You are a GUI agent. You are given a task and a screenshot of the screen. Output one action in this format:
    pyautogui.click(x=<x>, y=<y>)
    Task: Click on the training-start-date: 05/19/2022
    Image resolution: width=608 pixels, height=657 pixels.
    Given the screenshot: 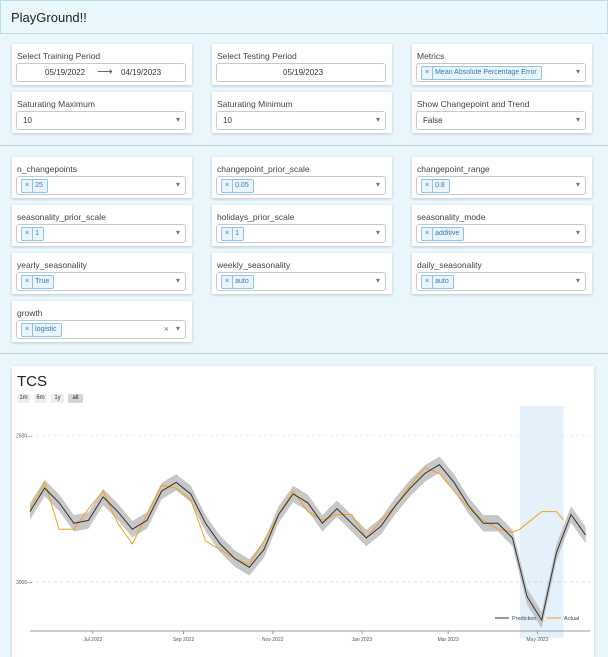 What is the action you would take?
    pyautogui.click(x=65, y=72)
    